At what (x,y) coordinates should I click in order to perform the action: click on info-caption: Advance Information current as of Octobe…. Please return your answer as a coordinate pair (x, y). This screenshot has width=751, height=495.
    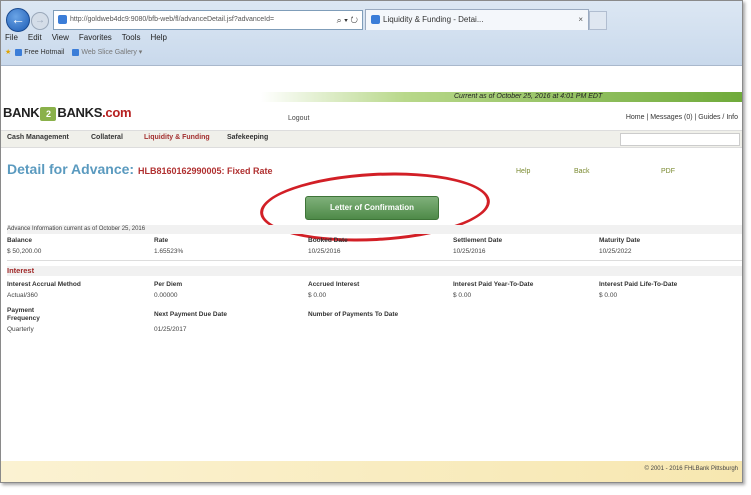
    Looking at the image, I should click on (76, 229).